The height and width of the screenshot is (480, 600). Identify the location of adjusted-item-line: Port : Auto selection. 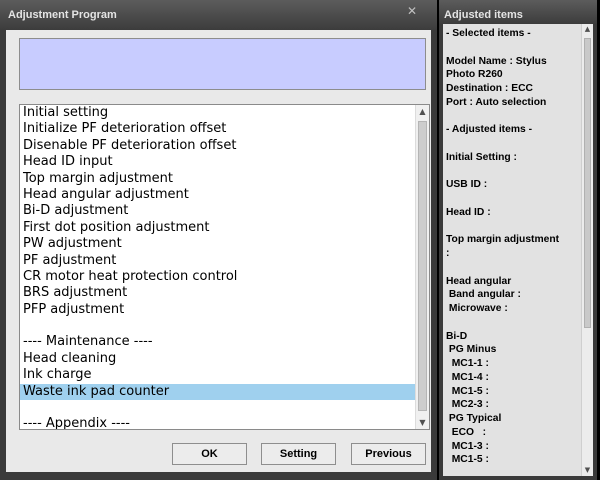
(496, 102).